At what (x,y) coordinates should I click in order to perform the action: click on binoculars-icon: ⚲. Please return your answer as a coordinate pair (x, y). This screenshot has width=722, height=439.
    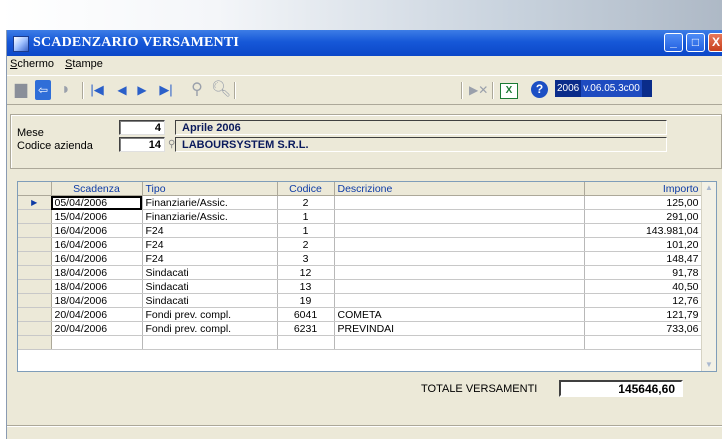
    Looking at the image, I should click on (197, 90).